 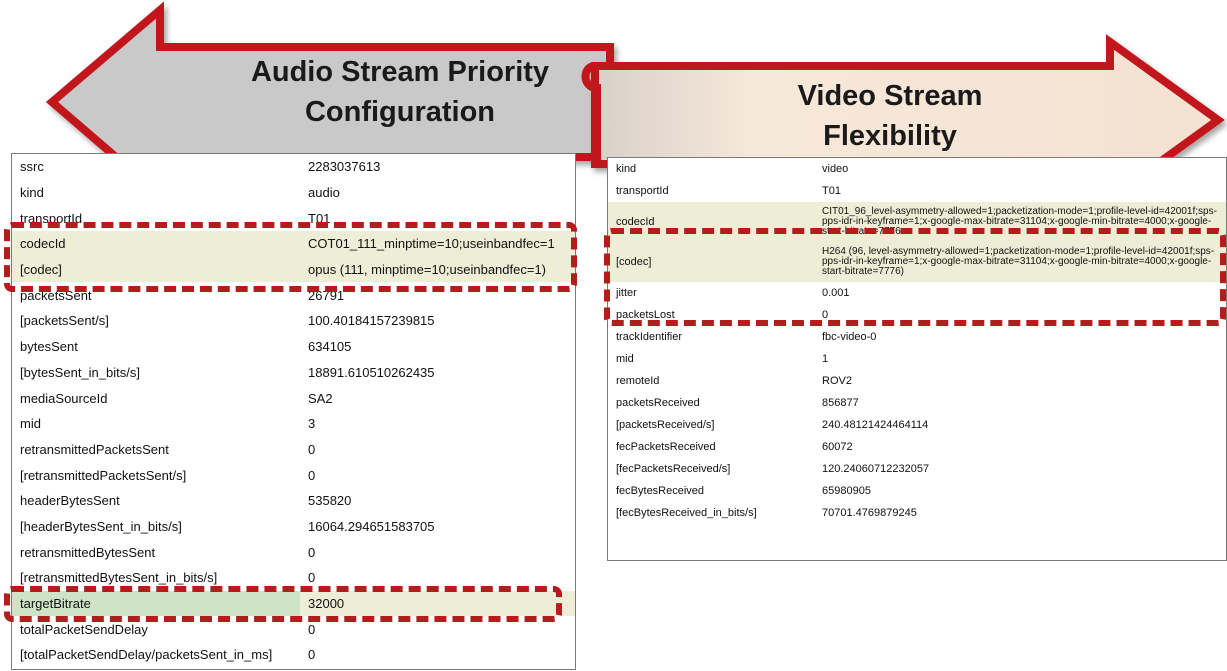 I want to click on stat-value: 535820, so click(x=330, y=501).